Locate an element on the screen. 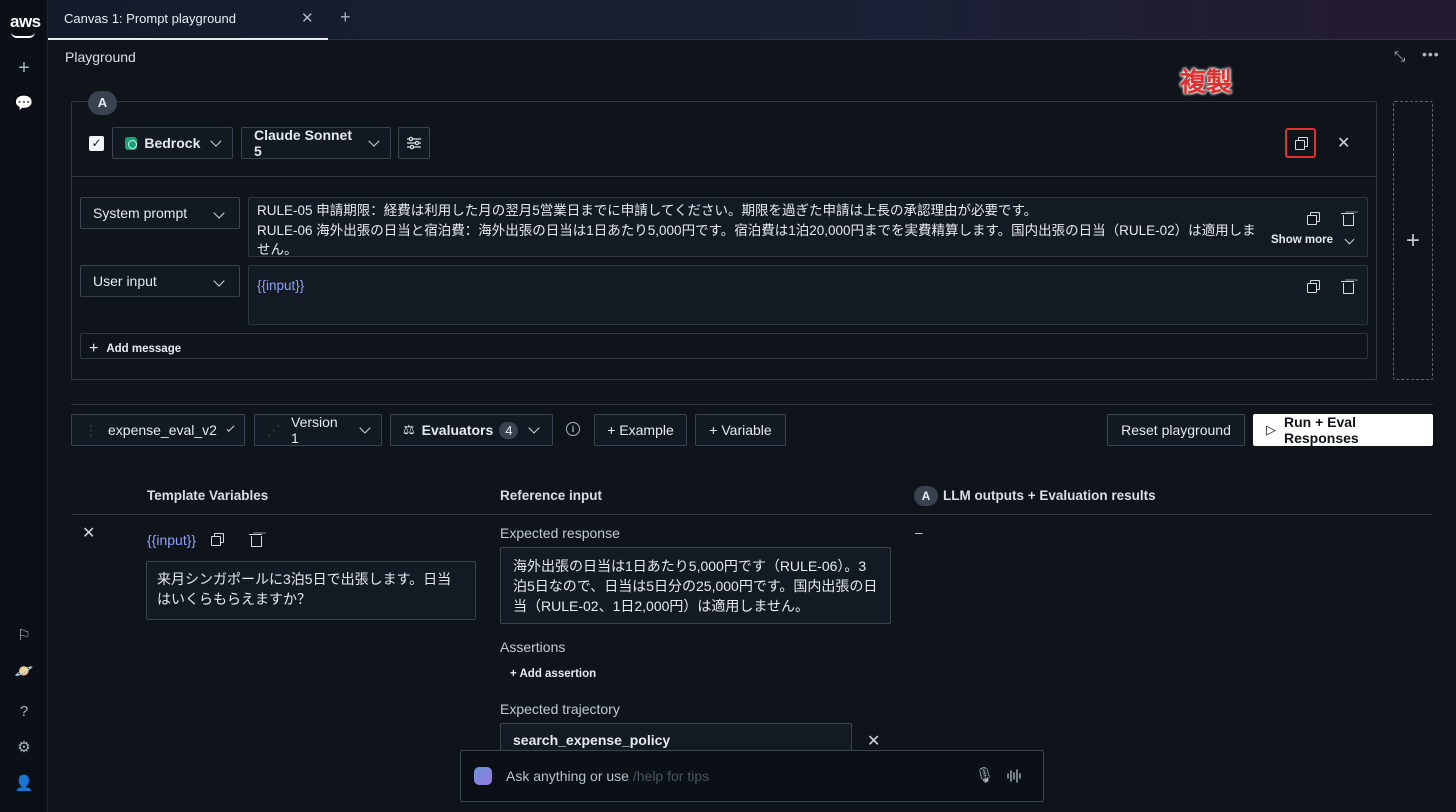  provider-select: Bedrock is located at coordinates (172, 143).